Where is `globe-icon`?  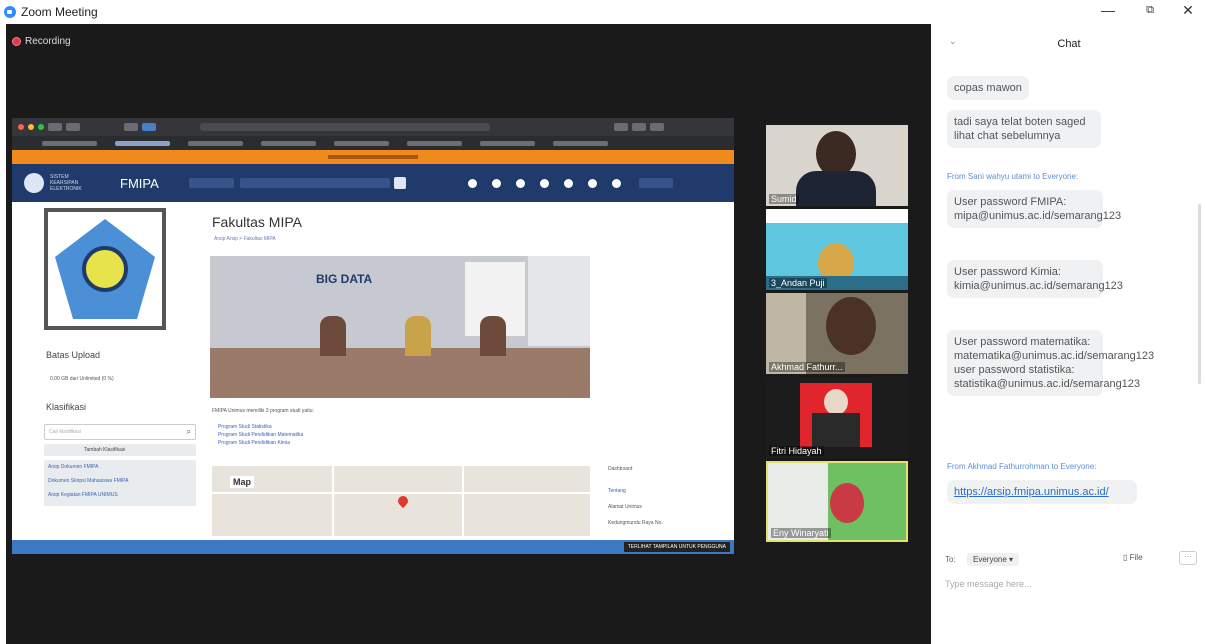
globe-icon is located at coordinates (592, 183).